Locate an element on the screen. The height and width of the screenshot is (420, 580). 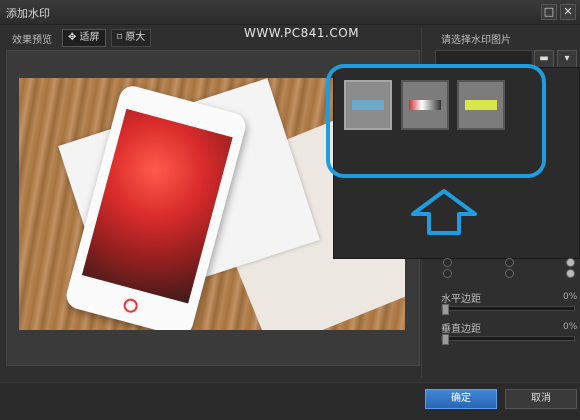
up-arrow-icon is located at coordinates (444, 212).